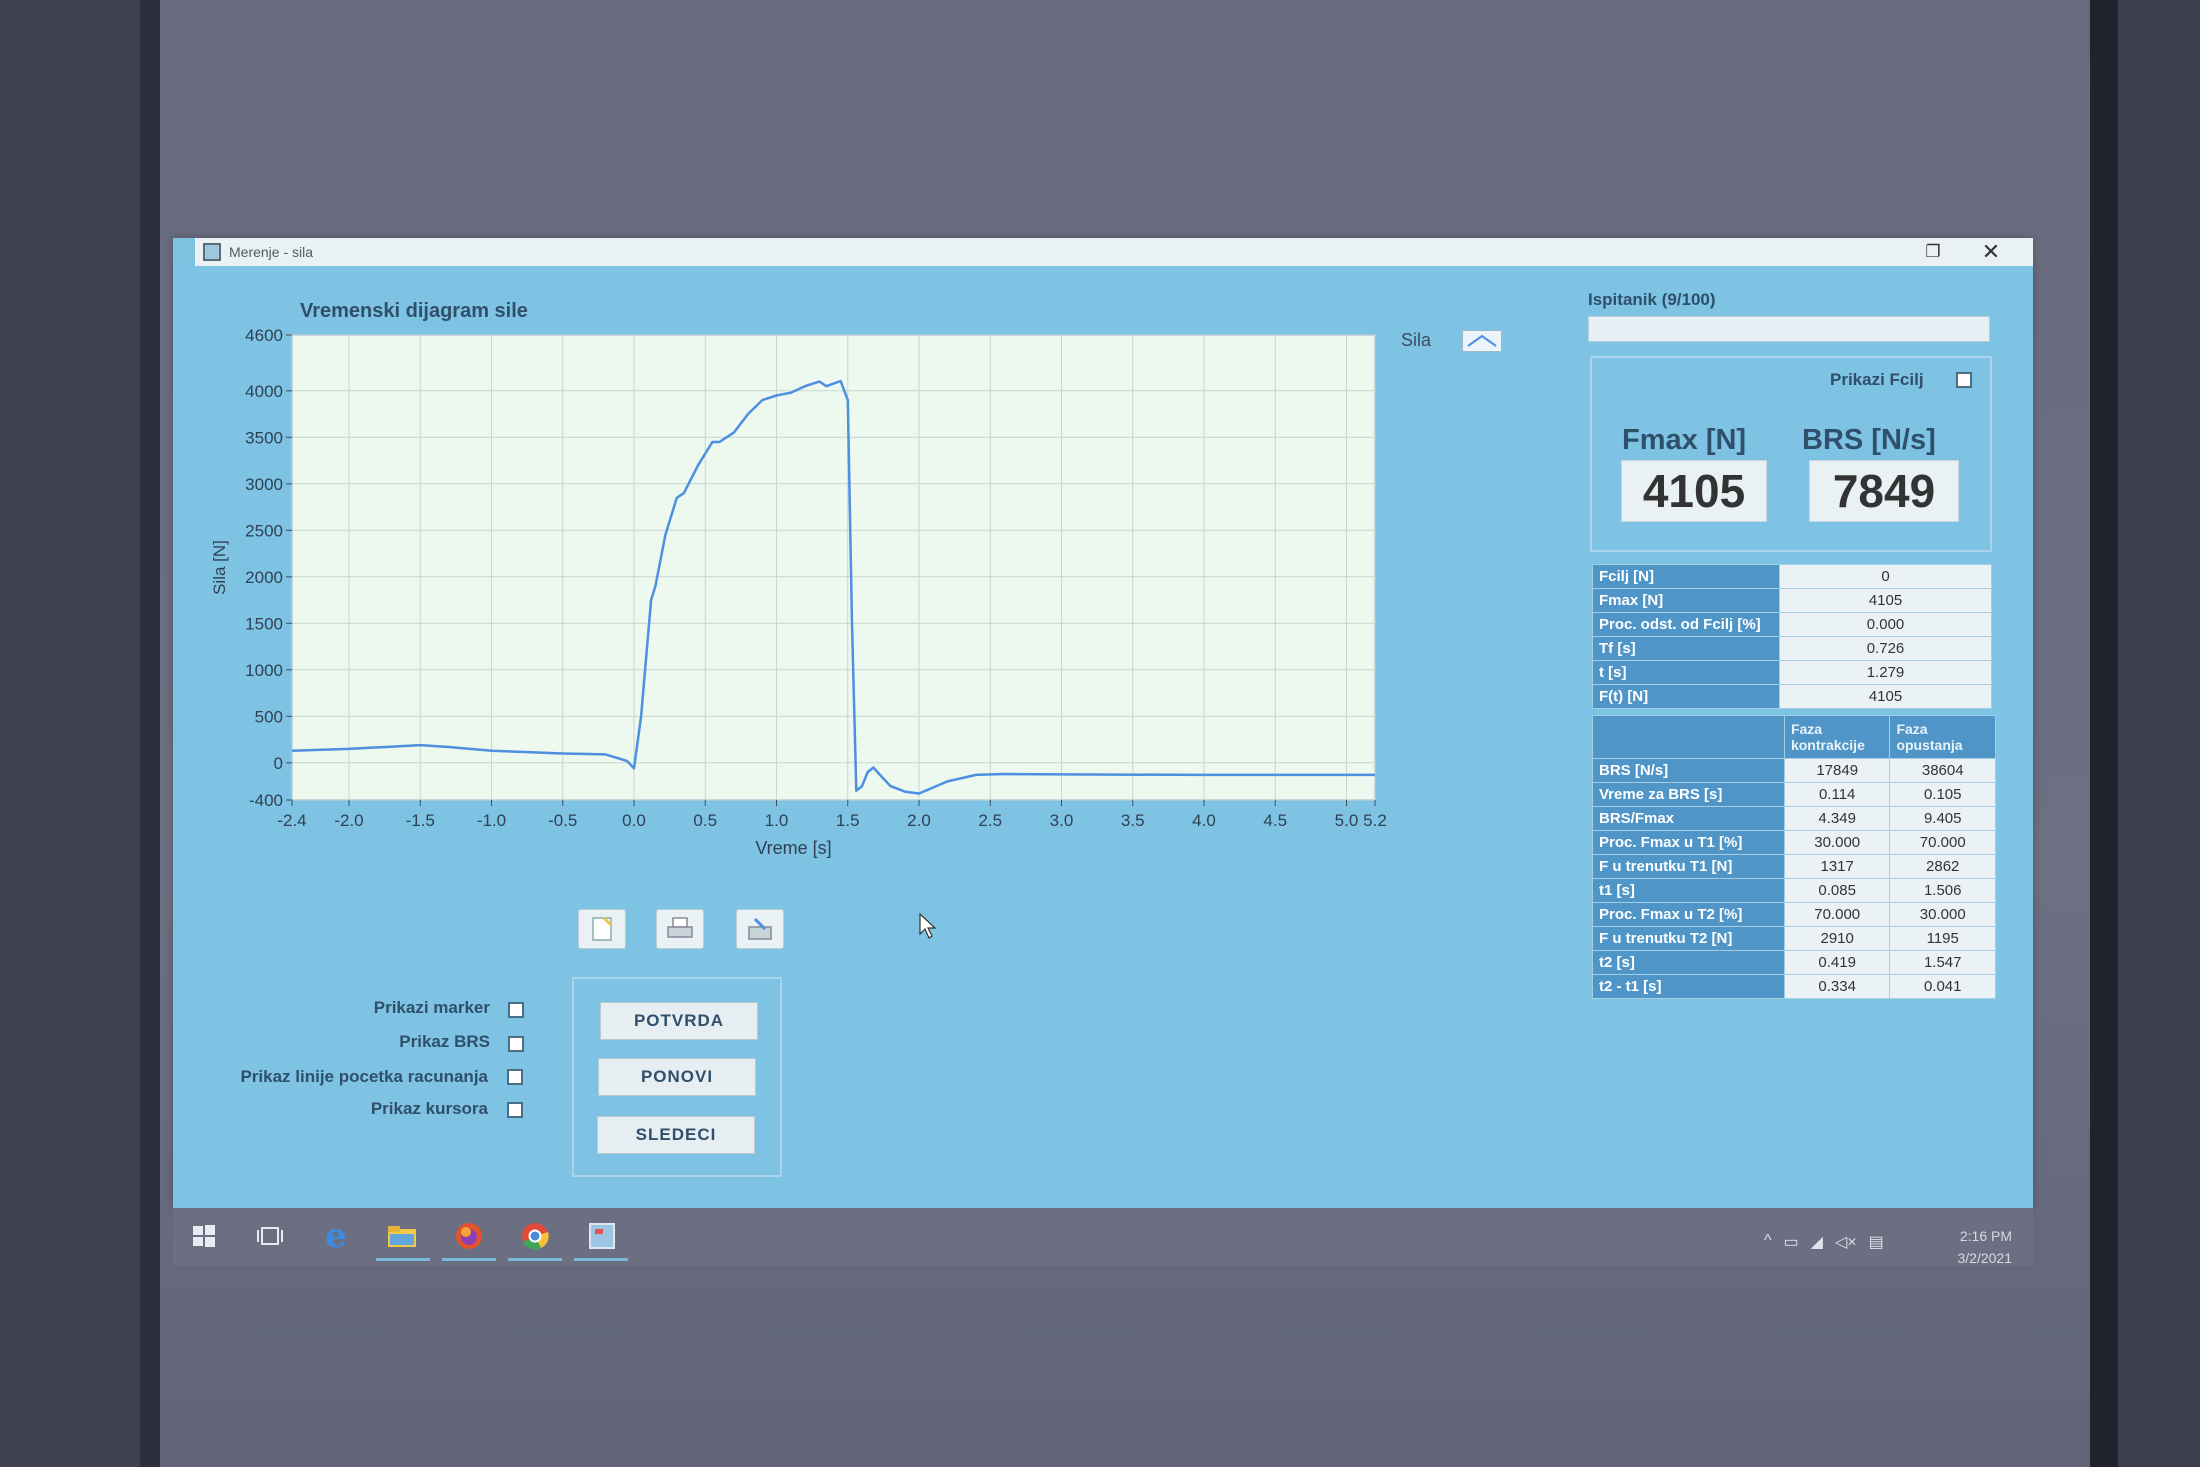  Describe the element at coordinates (1942, 938) in the screenshot. I see `phase-row-relaxation: 1195` at that location.